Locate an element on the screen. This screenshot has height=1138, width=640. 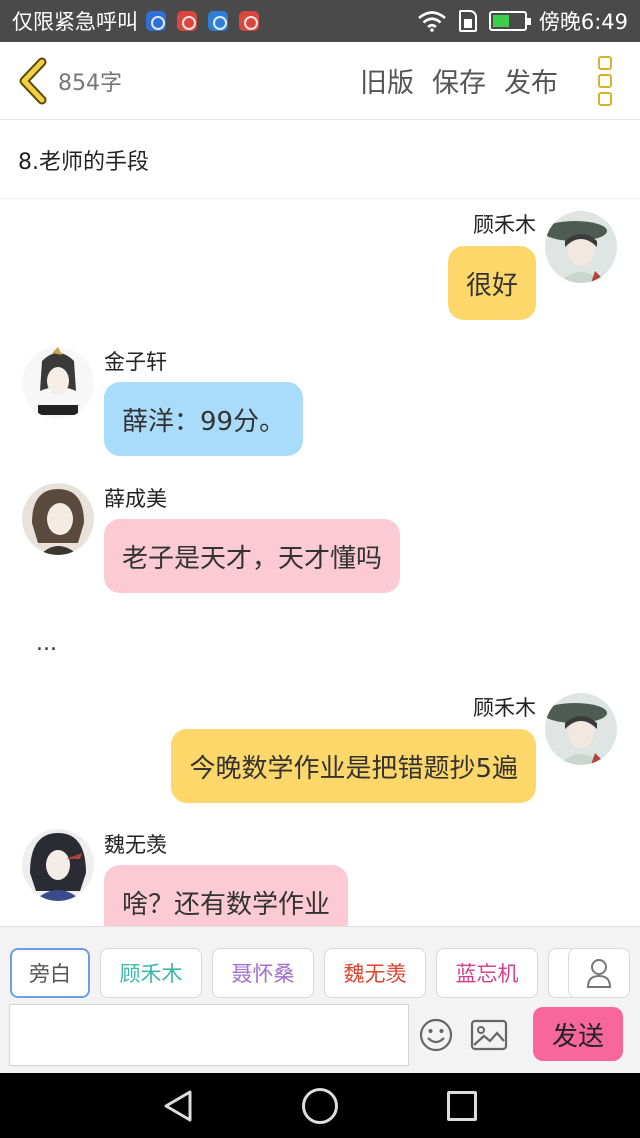
chevron-left-icon is located at coordinates (33, 80).